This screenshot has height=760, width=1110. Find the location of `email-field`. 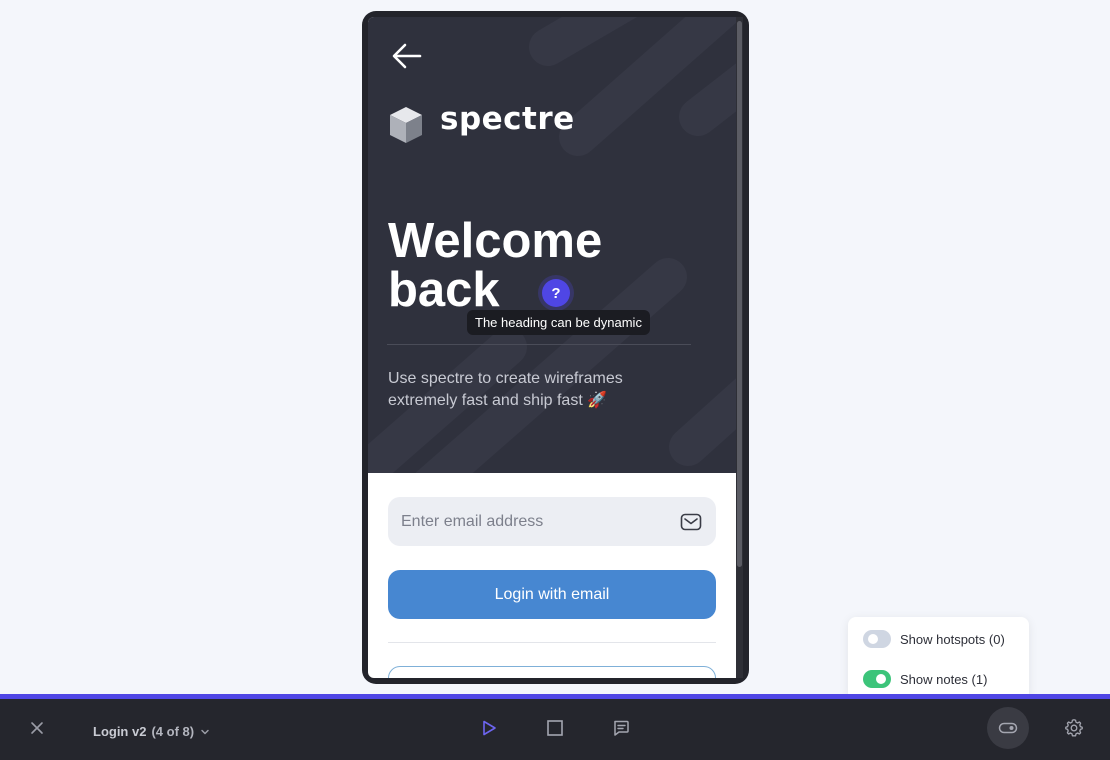

email-field is located at coordinates (552, 521).